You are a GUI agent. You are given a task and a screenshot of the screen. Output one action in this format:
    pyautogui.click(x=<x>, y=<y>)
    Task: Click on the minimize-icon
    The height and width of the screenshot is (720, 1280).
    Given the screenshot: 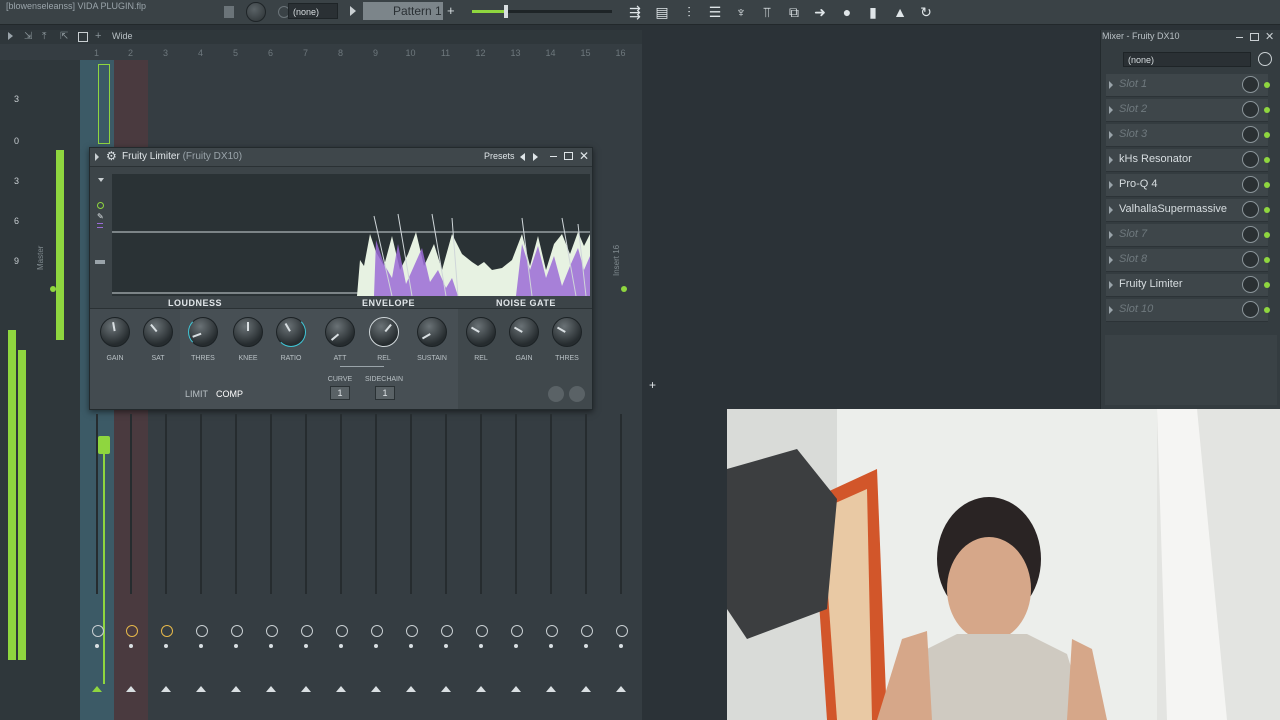 What is the action you would take?
    pyautogui.click(x=553, y=156)
    